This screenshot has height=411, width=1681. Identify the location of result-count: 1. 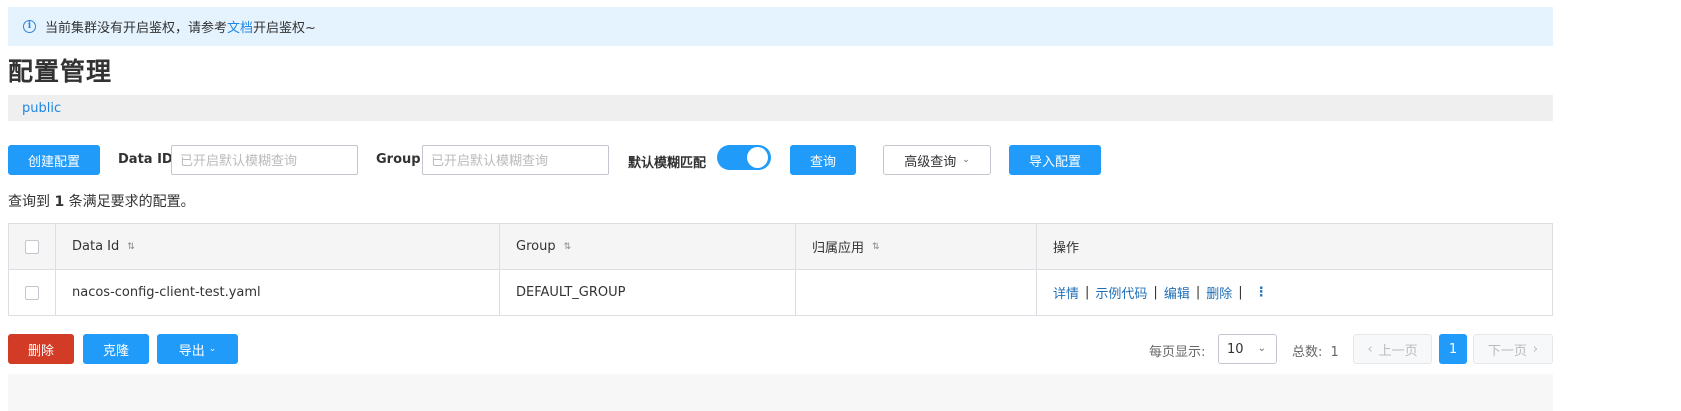
(59, 202).